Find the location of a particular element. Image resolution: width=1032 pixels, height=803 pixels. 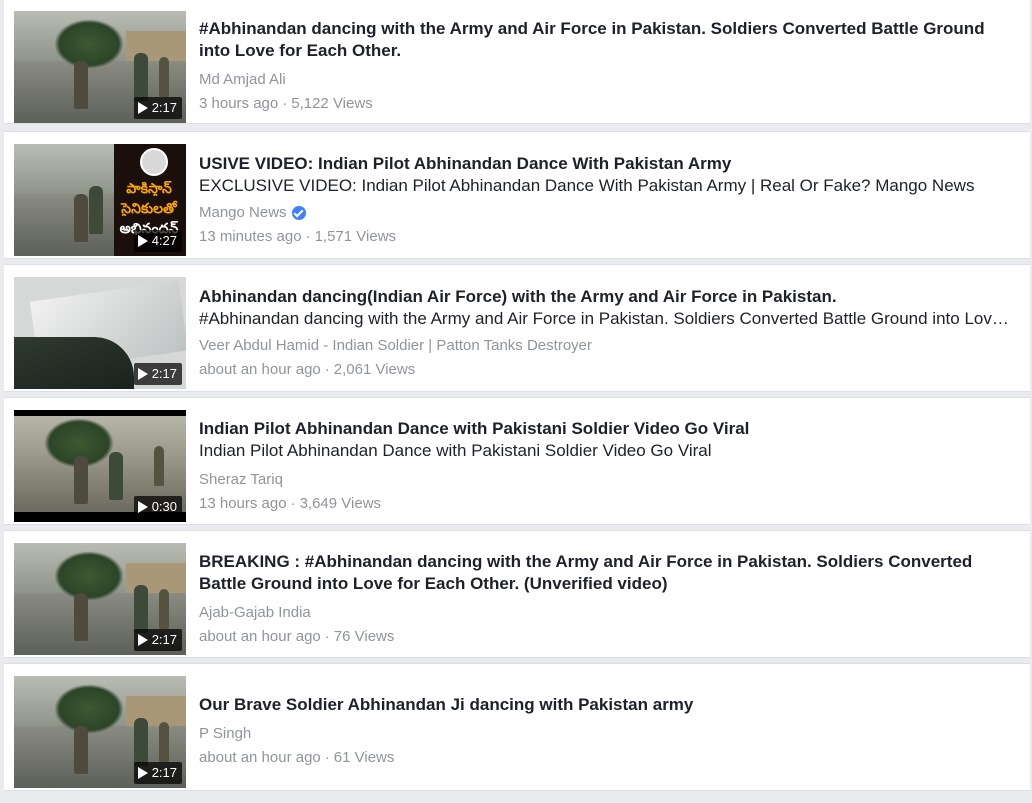

video-meta: about an hour ago · 76 Views is located at coordinates (604, 637).